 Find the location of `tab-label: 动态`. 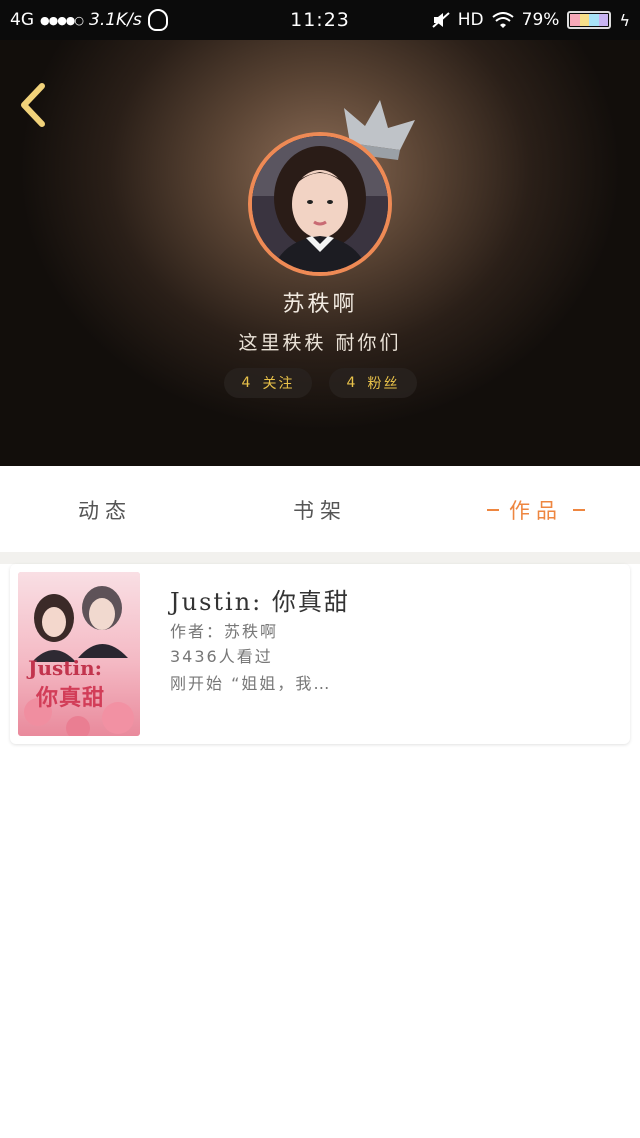

tab-label: 动态 is located at coordinates (105, 511).